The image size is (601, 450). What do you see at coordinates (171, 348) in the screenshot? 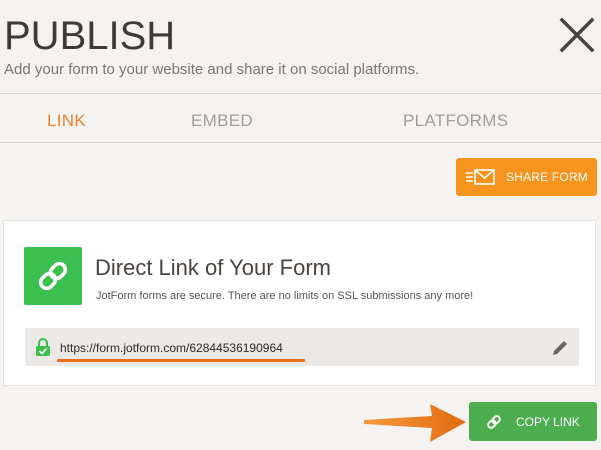
I see `form-url-text: https://form.jotform.com/62844536190964` at bounding box center [171, 348].